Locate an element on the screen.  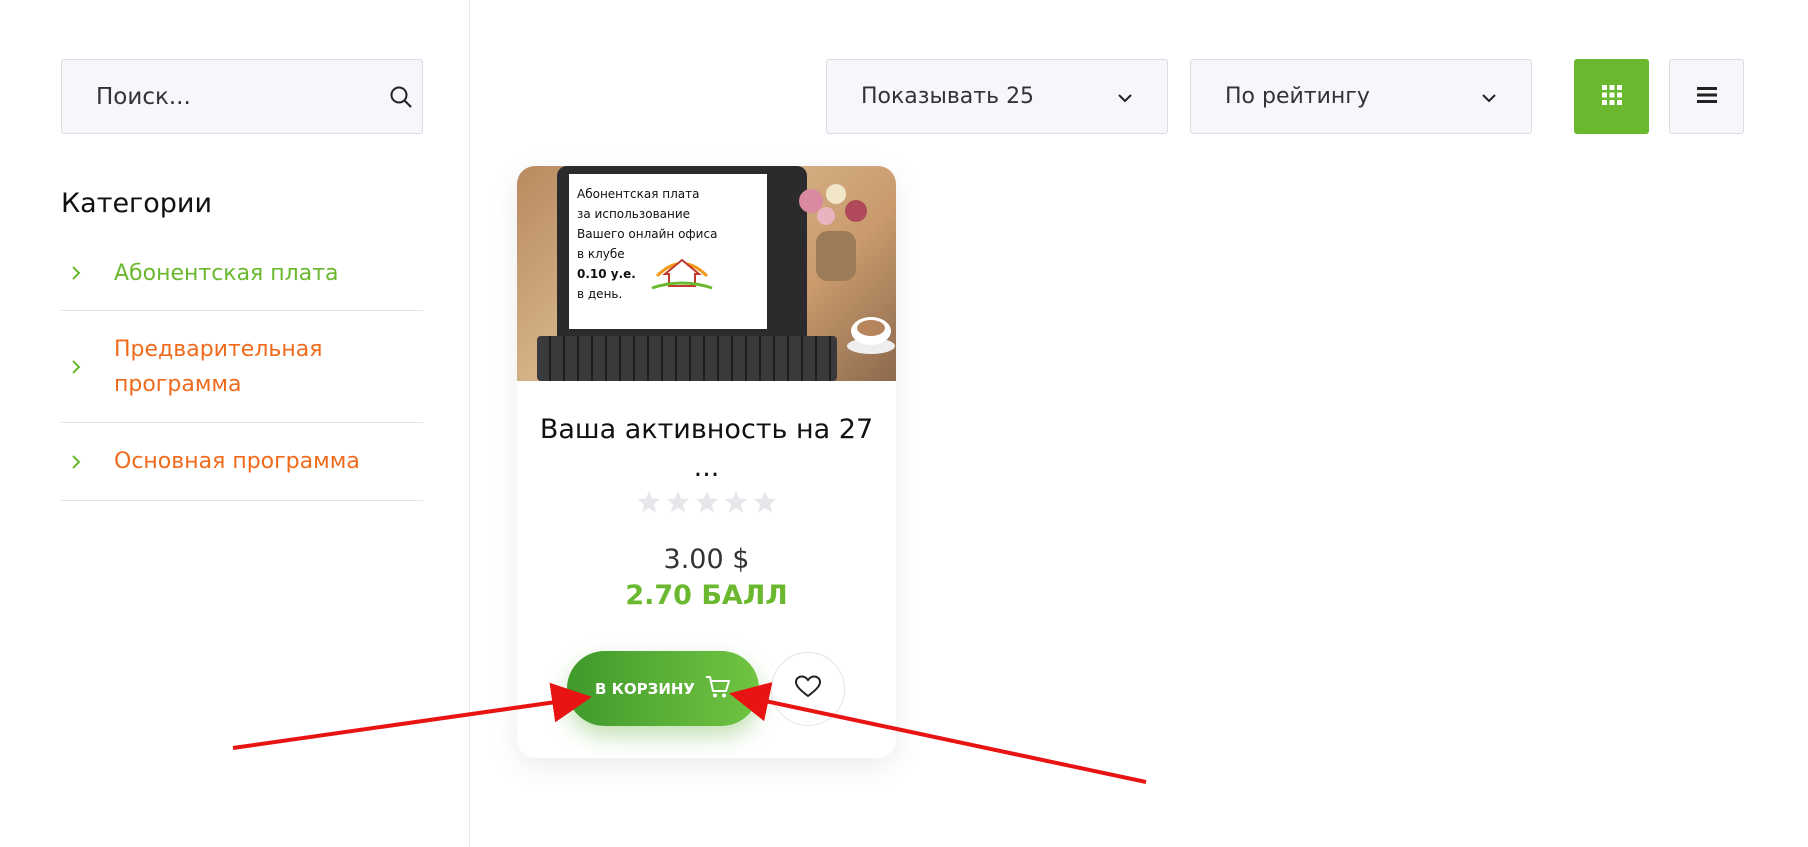
add-to-cart-button: В КОРЗИНУ is located at coordinates (663, 688).